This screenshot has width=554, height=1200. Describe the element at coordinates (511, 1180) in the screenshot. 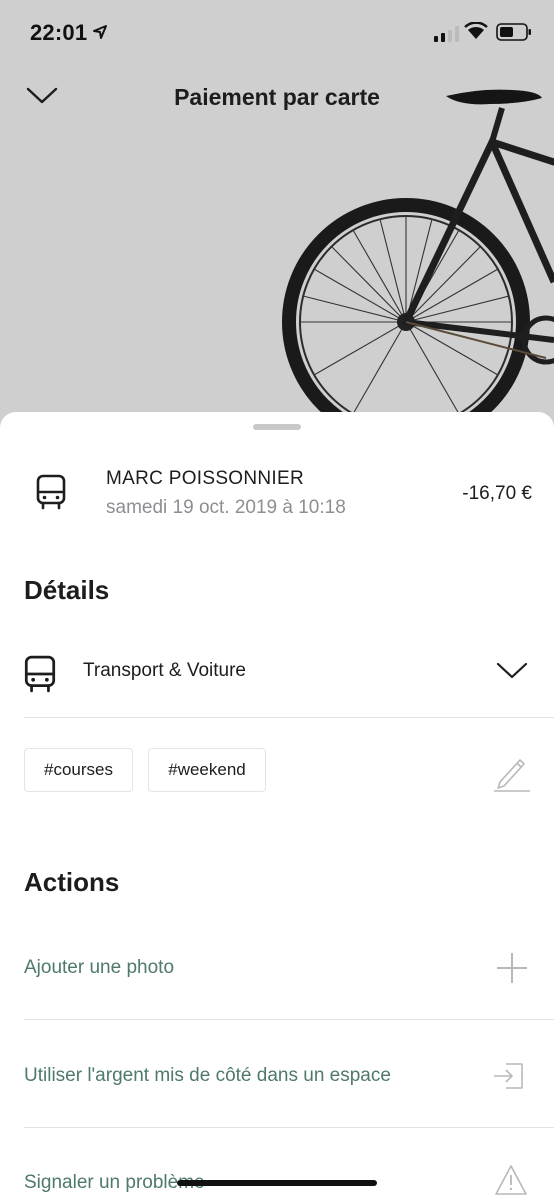

I see `warning-icon` at that location.